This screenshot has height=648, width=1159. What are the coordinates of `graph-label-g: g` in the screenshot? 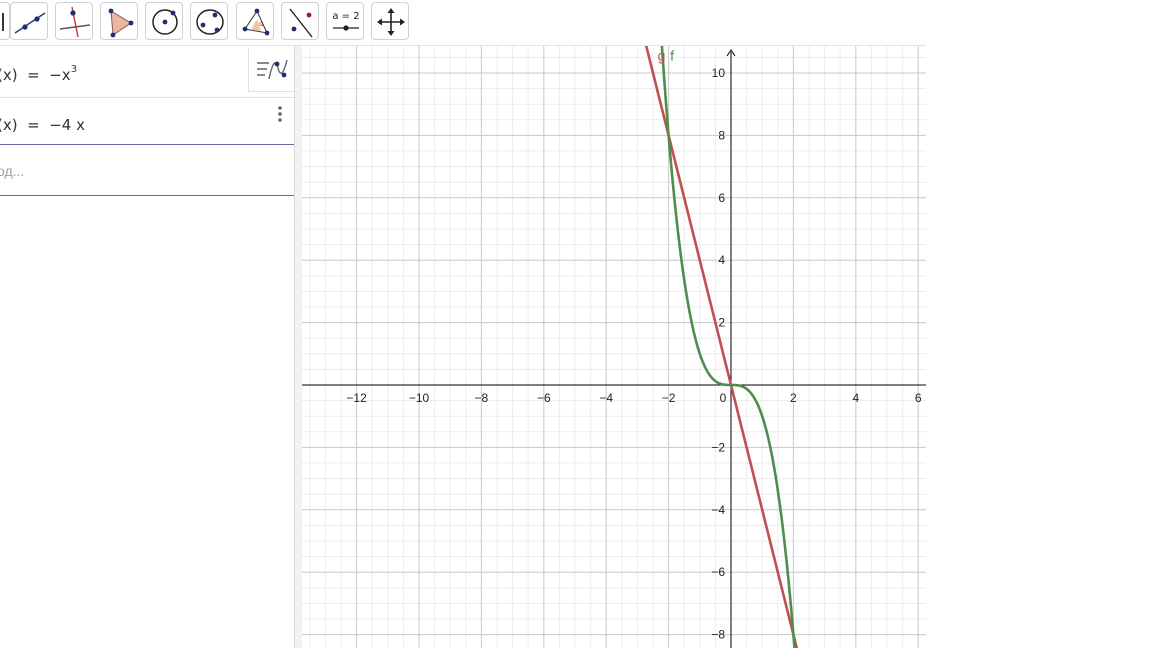 It's located at (662, 56).